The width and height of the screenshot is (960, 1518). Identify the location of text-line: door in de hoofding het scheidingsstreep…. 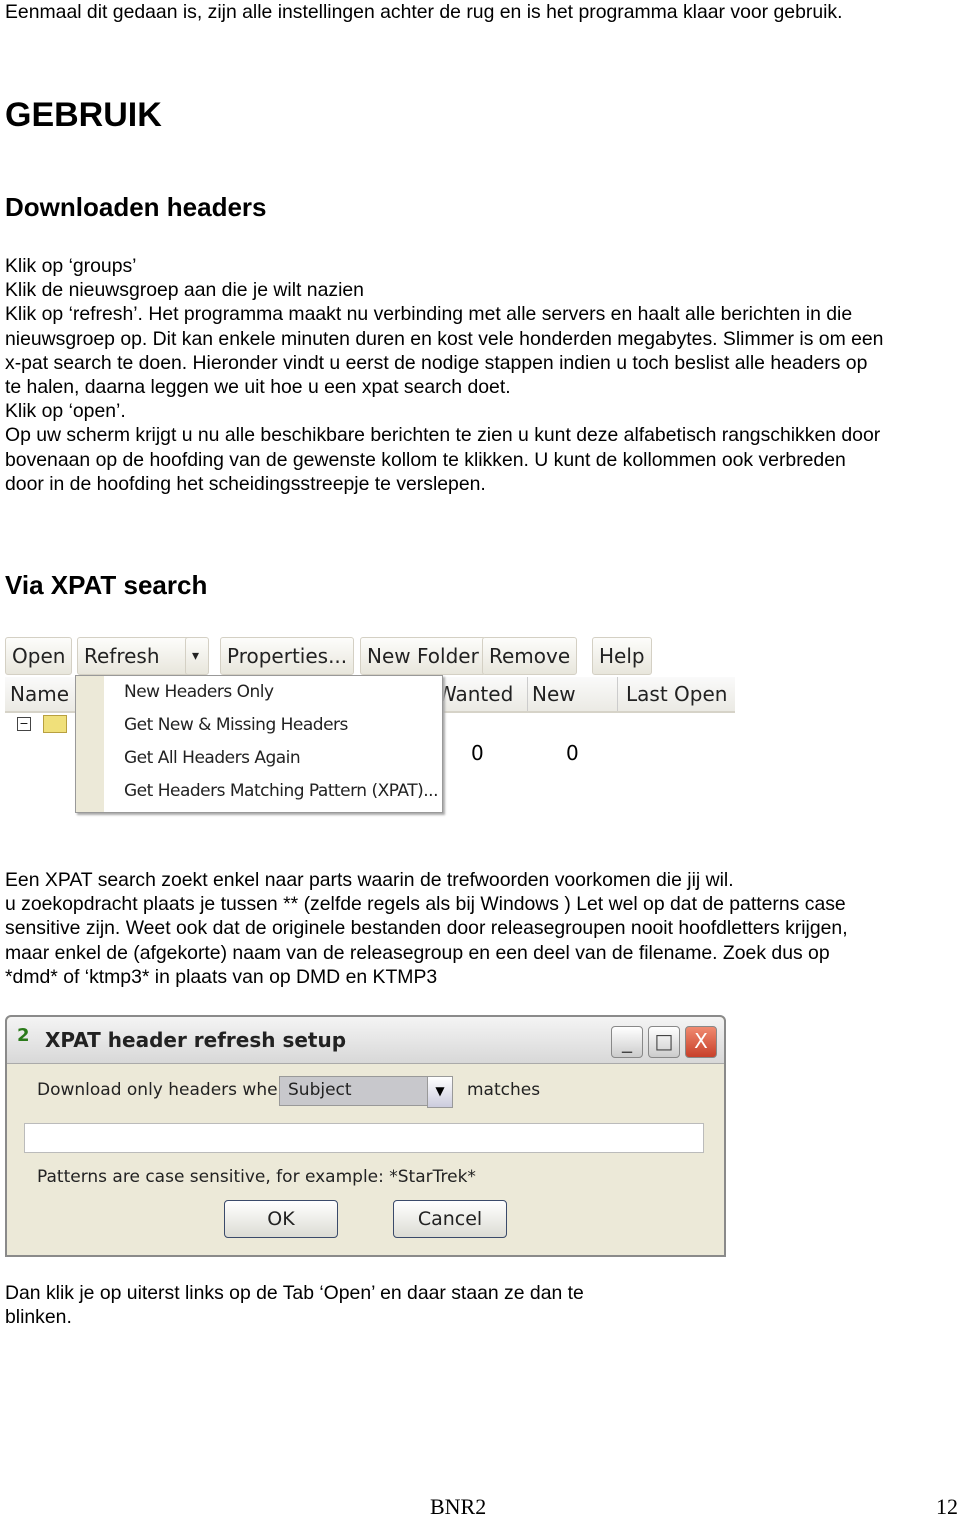
(245, 483).